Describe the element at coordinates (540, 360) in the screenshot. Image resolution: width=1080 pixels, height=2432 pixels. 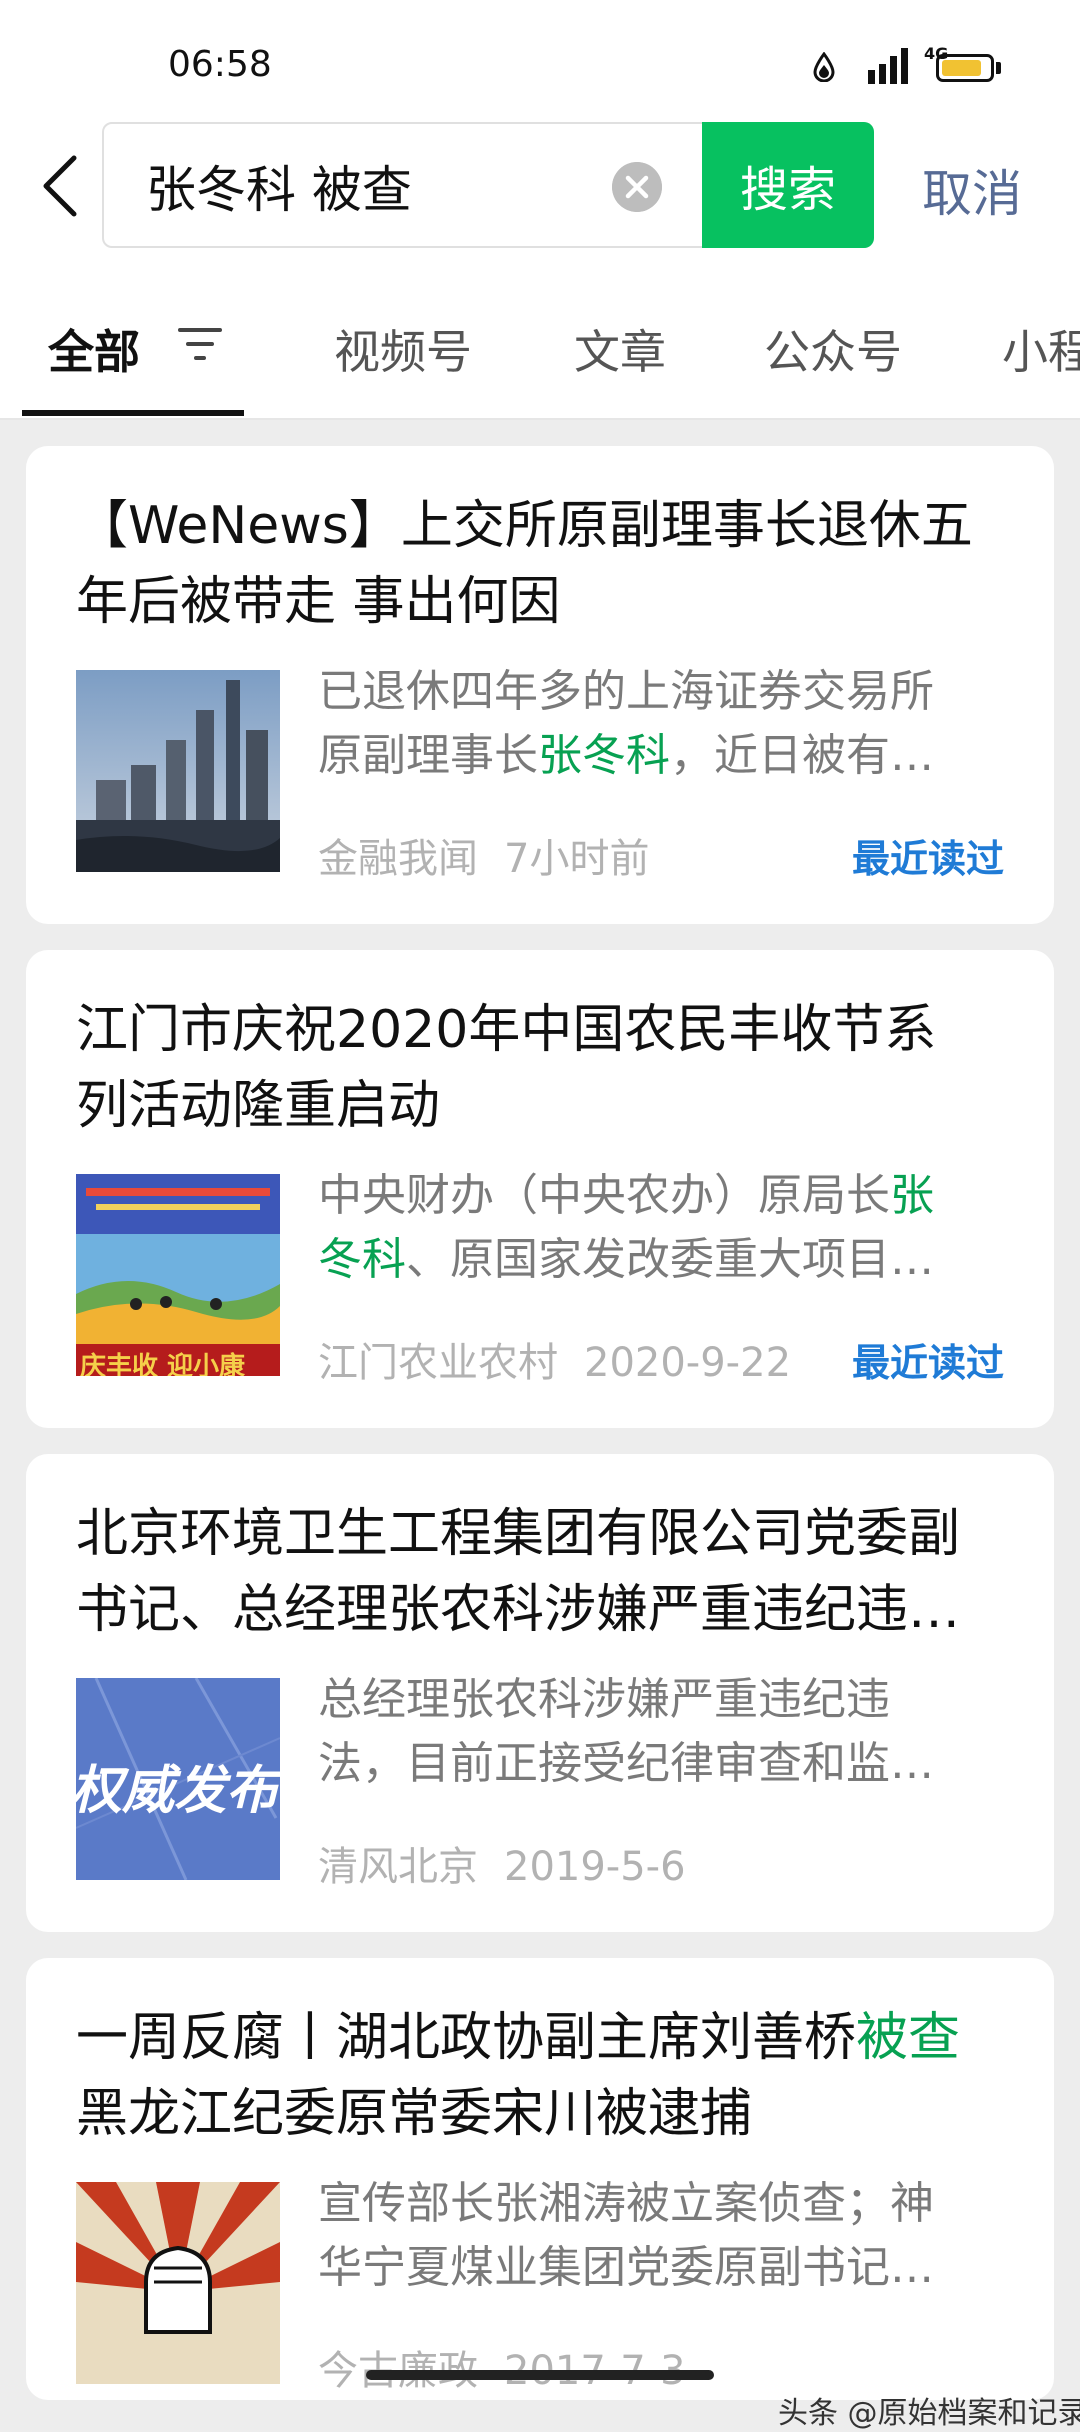
I see `filter-tabs: 全部 视频号 文章 公众号 小程` at that location.